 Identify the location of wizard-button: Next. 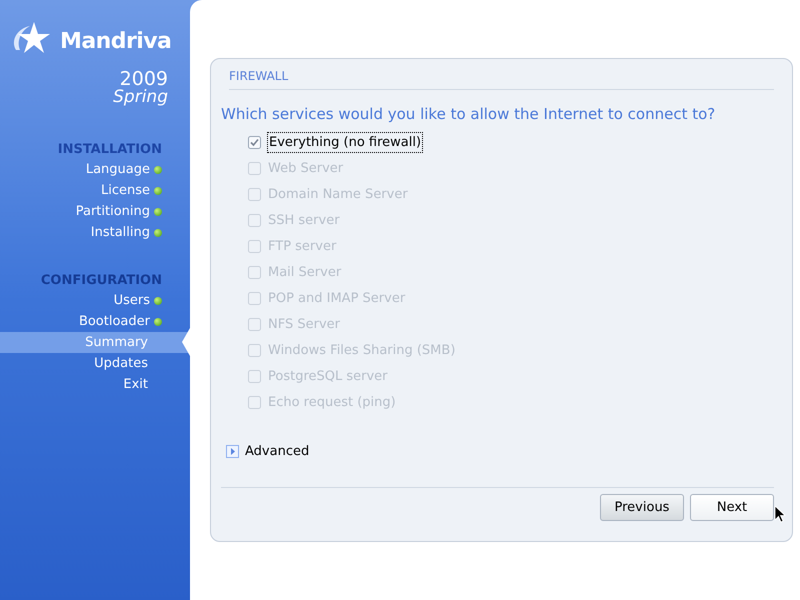
(732, 507).